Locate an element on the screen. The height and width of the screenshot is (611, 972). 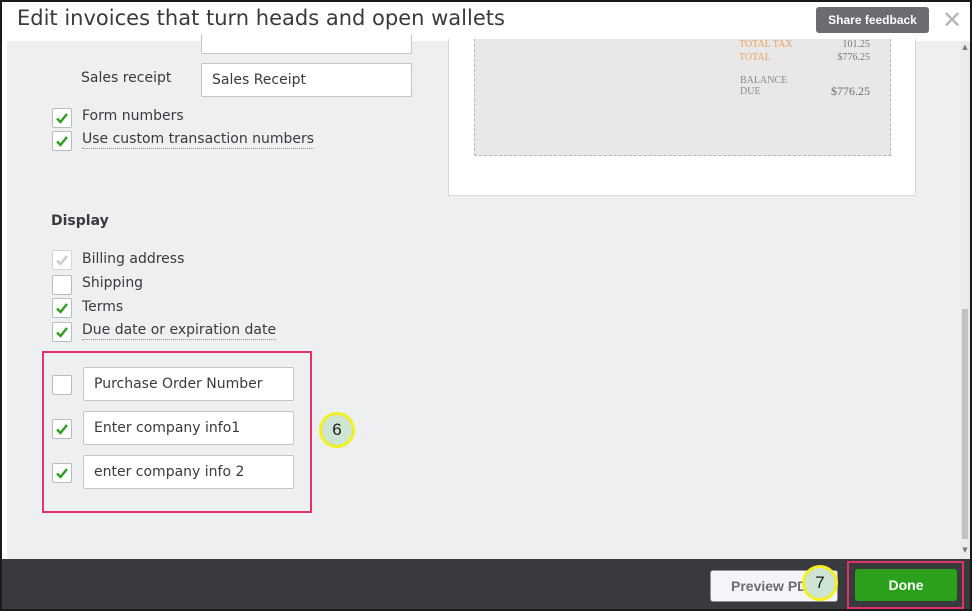
left-edge is located at coordinates (4, 300).